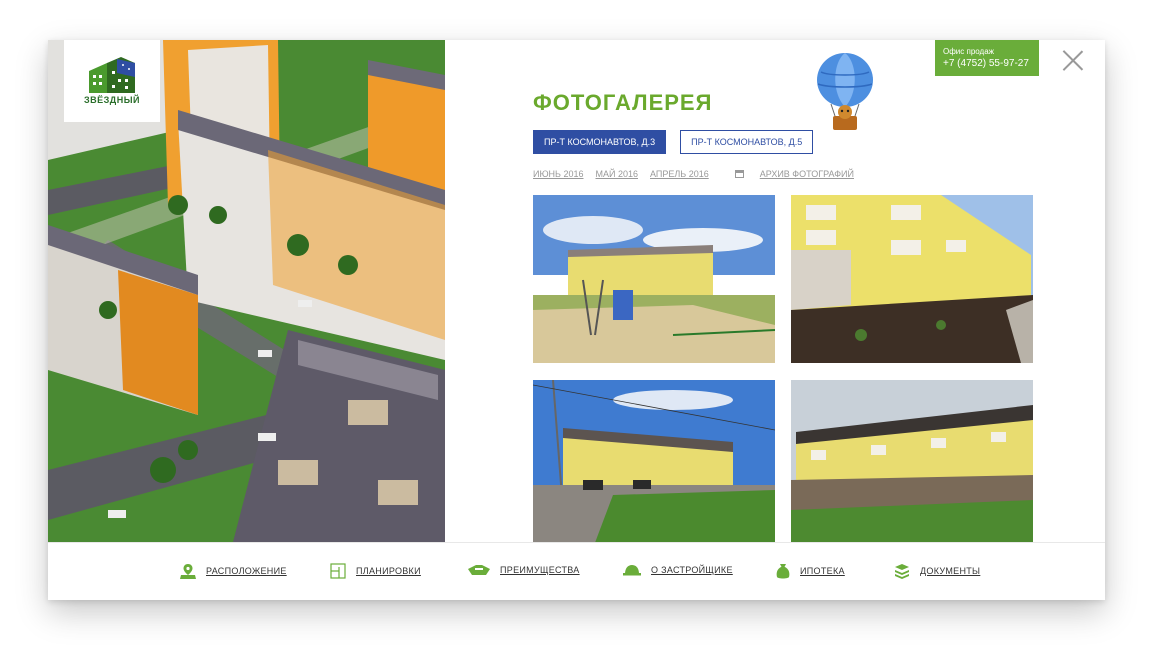  Describe the element at coordinates (902, 571) in the screenshot. I see `documents-icon` at that location.